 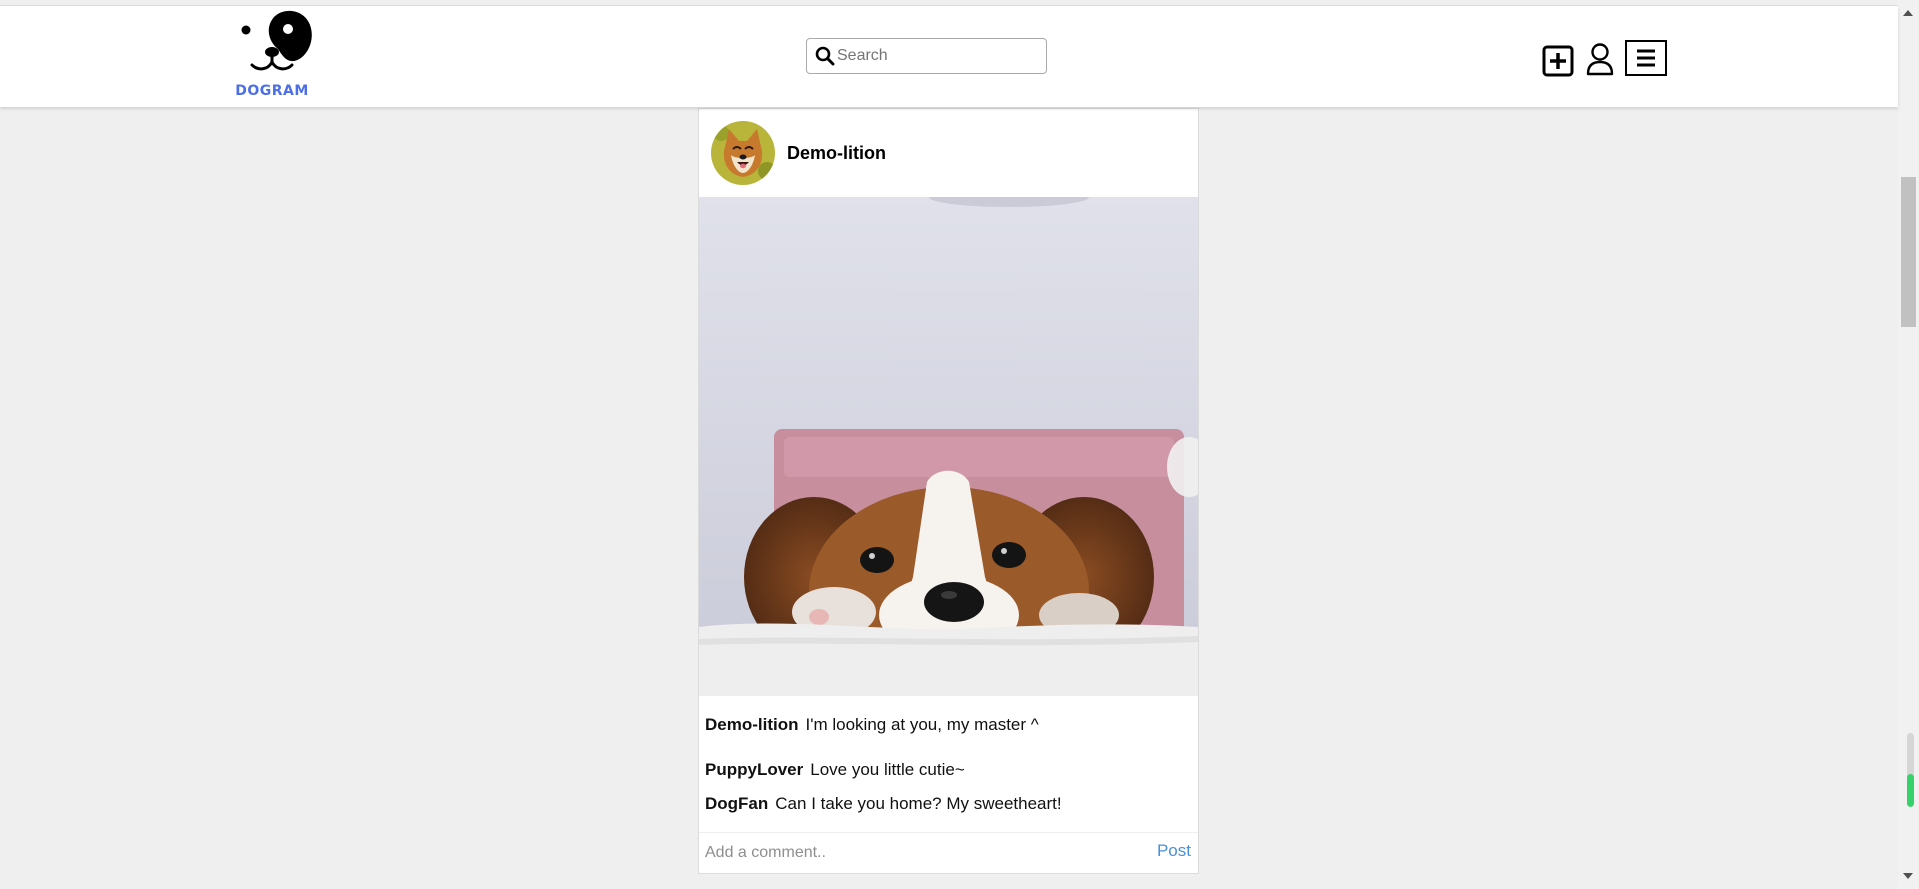 I want to click on post-comment-button: Post, so click(x=1174, y=851).